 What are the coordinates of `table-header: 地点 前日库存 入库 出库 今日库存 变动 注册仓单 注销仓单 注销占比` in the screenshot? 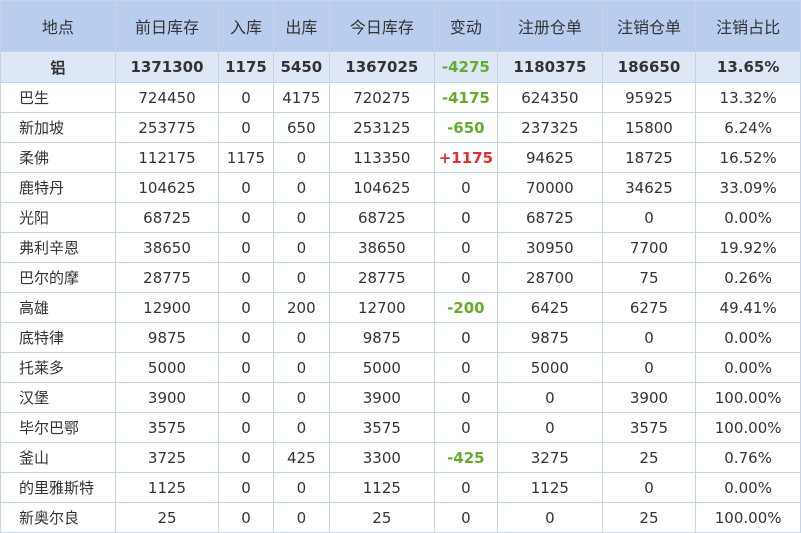 It's located at (400, 26).